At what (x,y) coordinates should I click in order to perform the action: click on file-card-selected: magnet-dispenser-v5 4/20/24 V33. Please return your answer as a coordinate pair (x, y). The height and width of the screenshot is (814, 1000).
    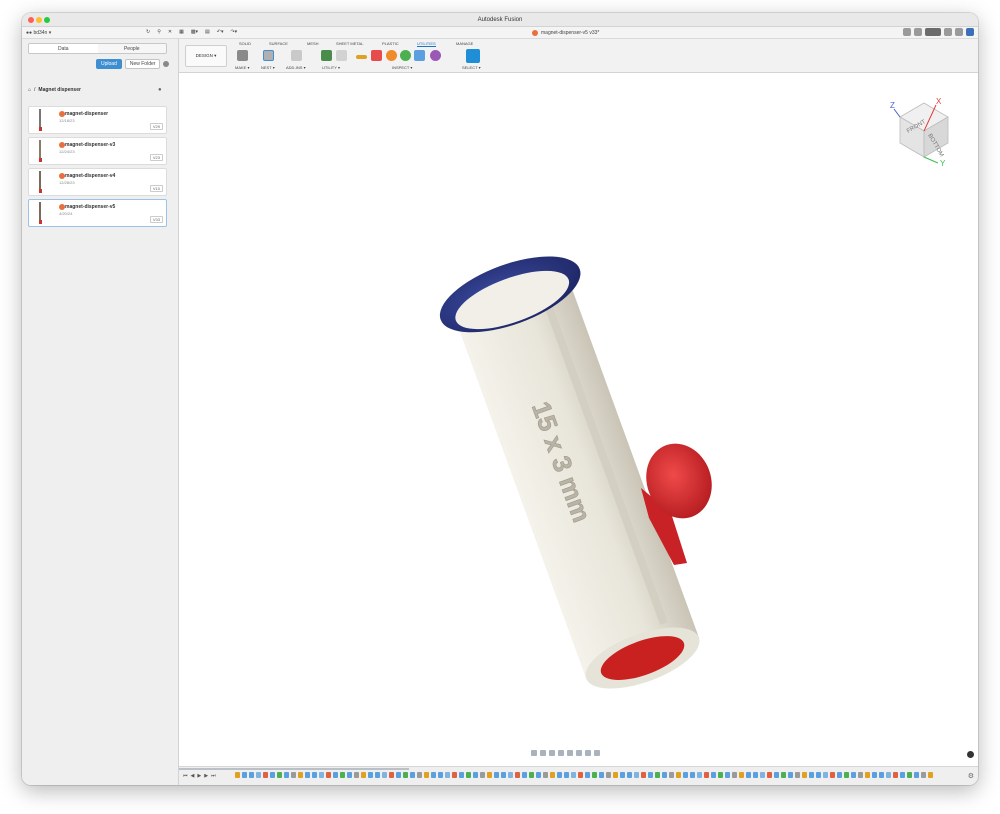
    Looking at the image, I should click on (97, 213).